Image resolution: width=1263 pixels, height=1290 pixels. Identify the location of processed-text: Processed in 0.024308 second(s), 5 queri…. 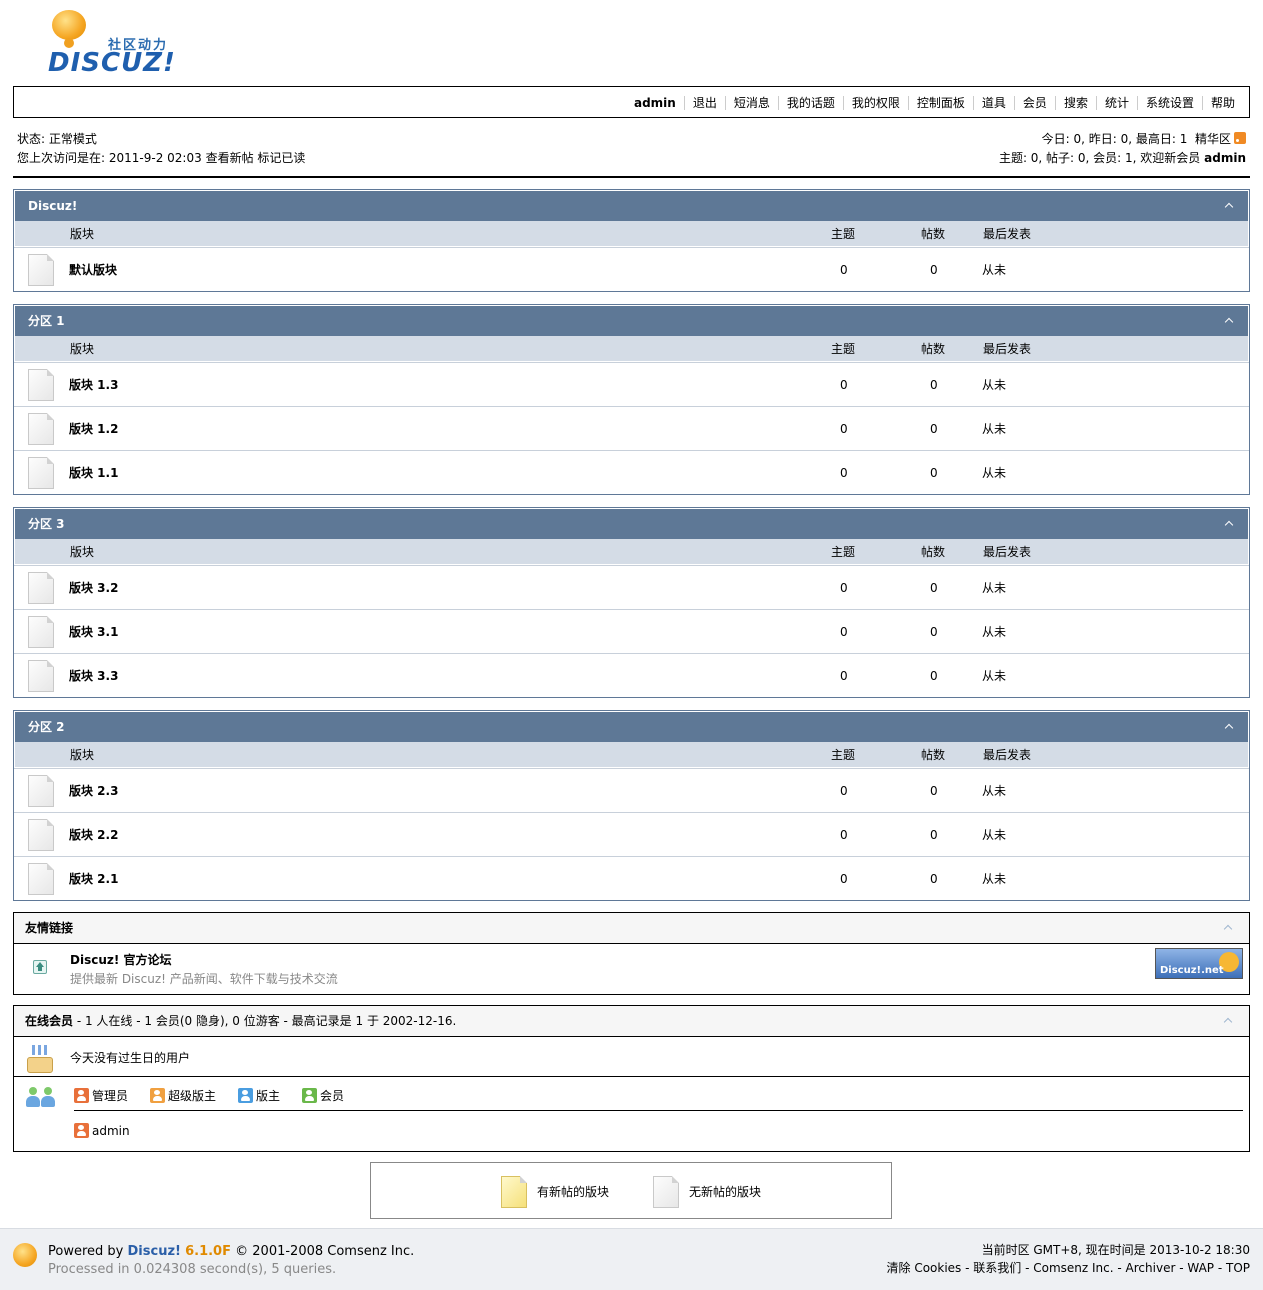
(192, 1269).